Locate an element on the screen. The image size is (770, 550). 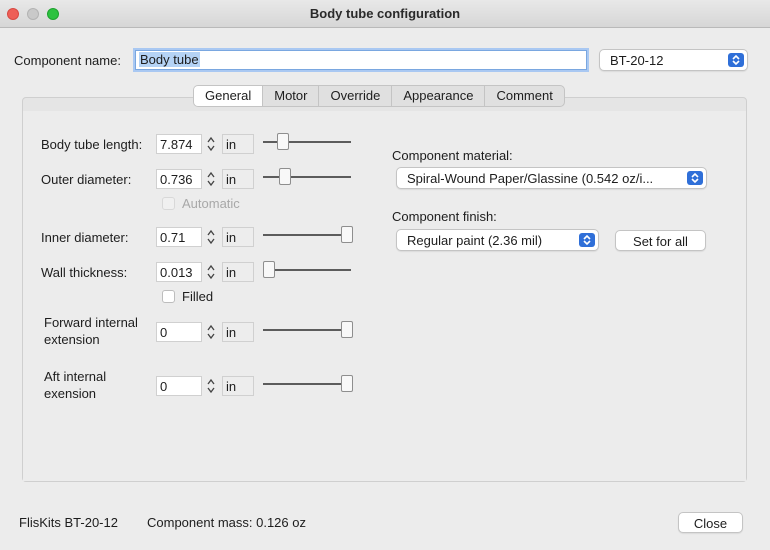
title-bar: Body tube configuration is located at coordinates (385, 14).